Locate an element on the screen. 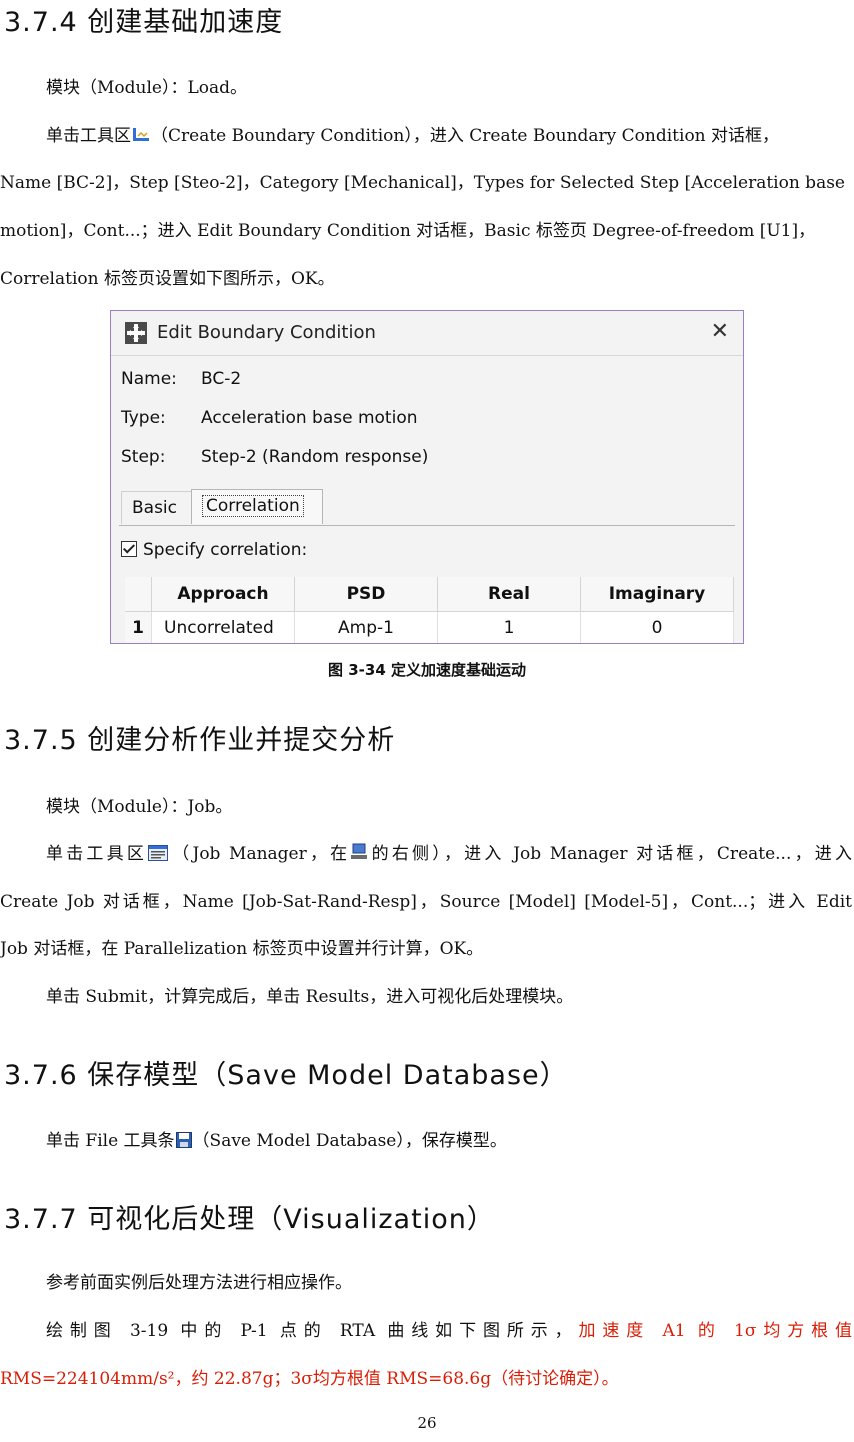  text-segment: （Save Model Database），保存模型。 is located at coordinates (349, 1141).